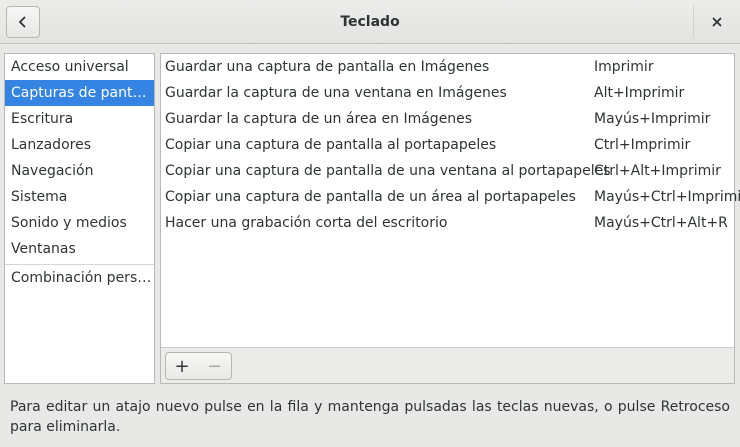  Describe the element at coordinates (79, 119) in the screenshot. I see `sidebar-item-escritura: Escritura` at that location.